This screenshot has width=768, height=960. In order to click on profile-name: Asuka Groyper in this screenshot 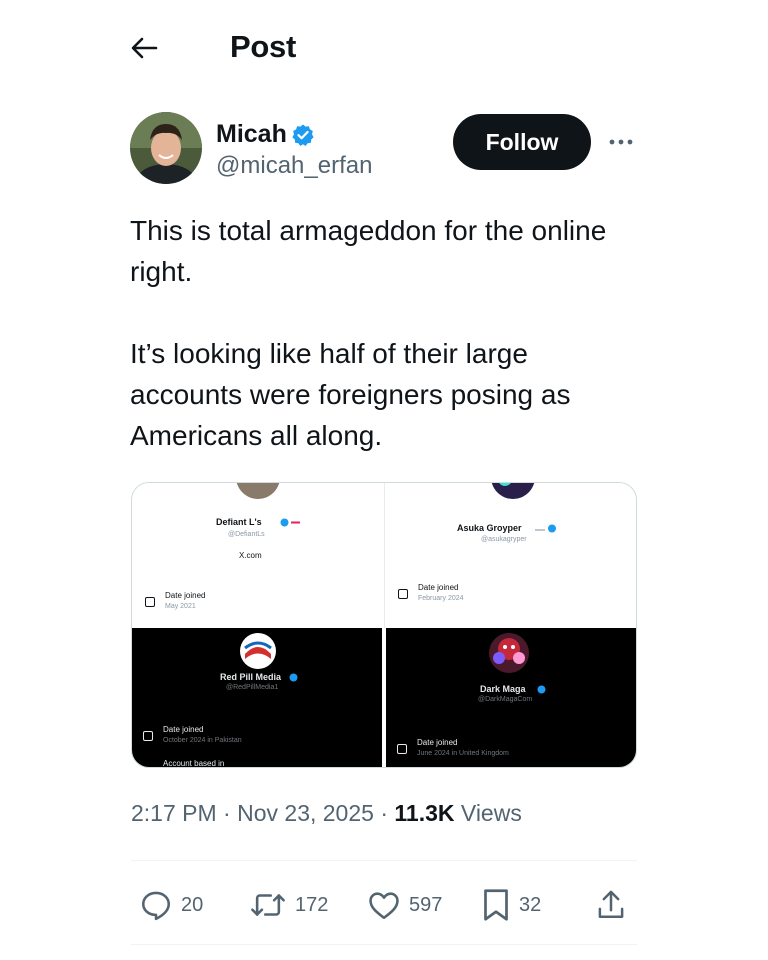, I will do `click(489, 528)`.